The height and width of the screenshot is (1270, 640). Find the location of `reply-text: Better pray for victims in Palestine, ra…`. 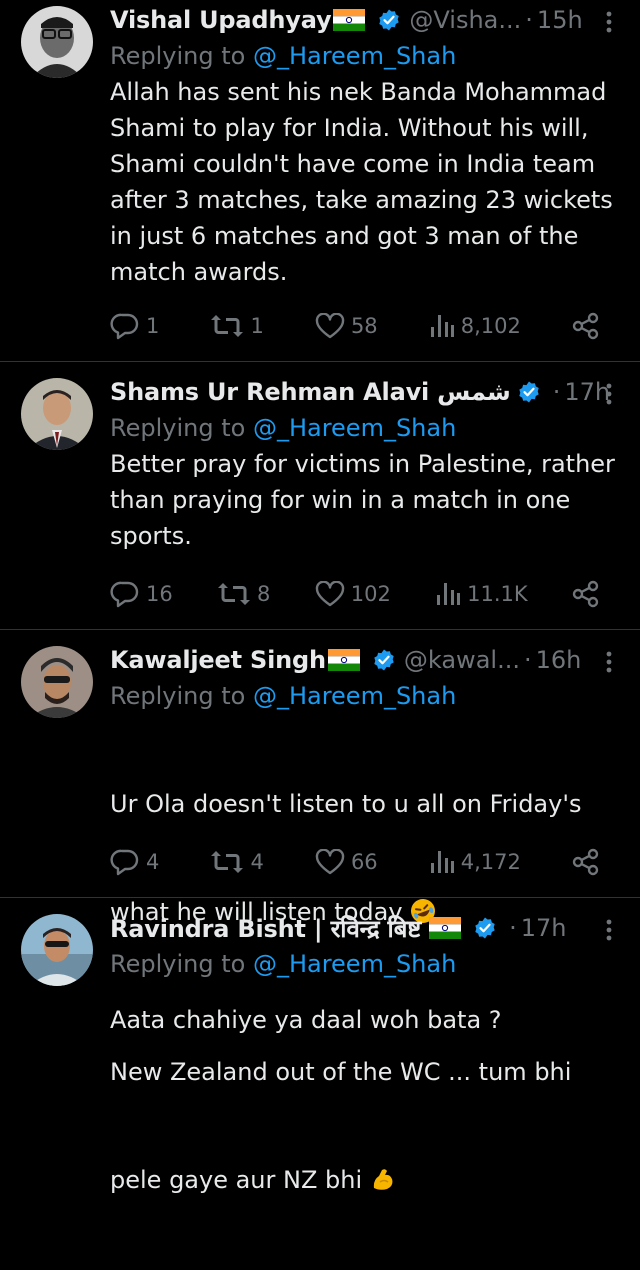

reply-text: Better pray for victims in Palestine, ra… is located at coordinates (362, 500).